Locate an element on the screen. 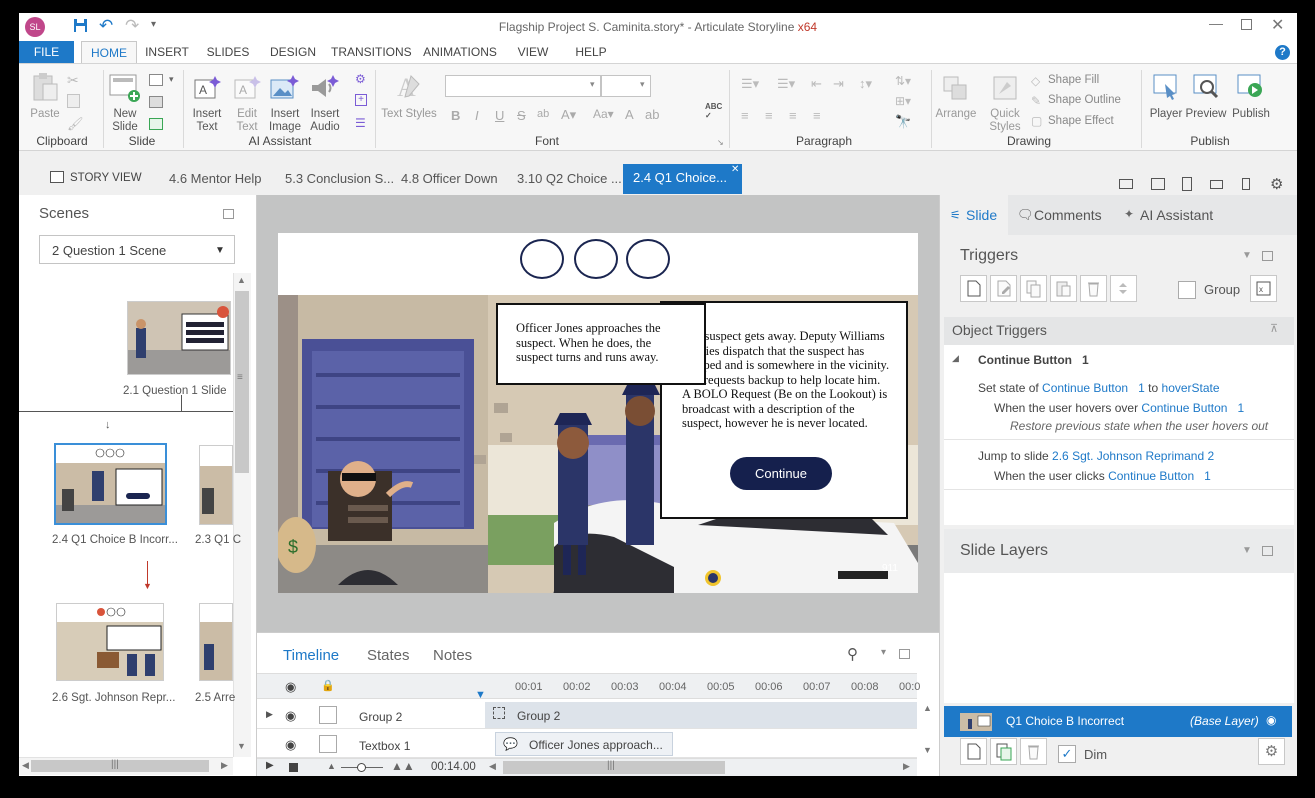 The height and width of the screenshot is (798, 1315). ai-list-icon: ☰ is located at coordinates (360, 123).